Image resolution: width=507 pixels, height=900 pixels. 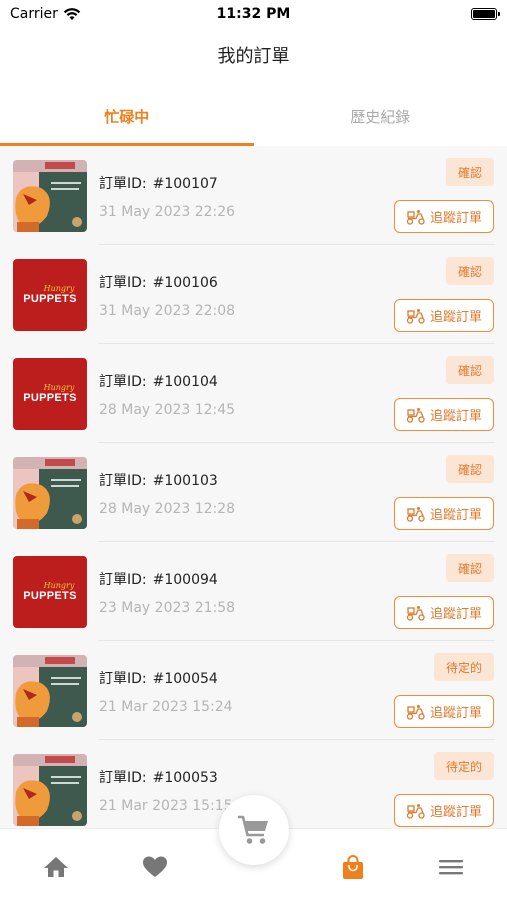 What do you see at coordinates (167, 509) in the screenshot?
I see `order-date: 28 May 2023 12:28` at bounding box center [167, 509].